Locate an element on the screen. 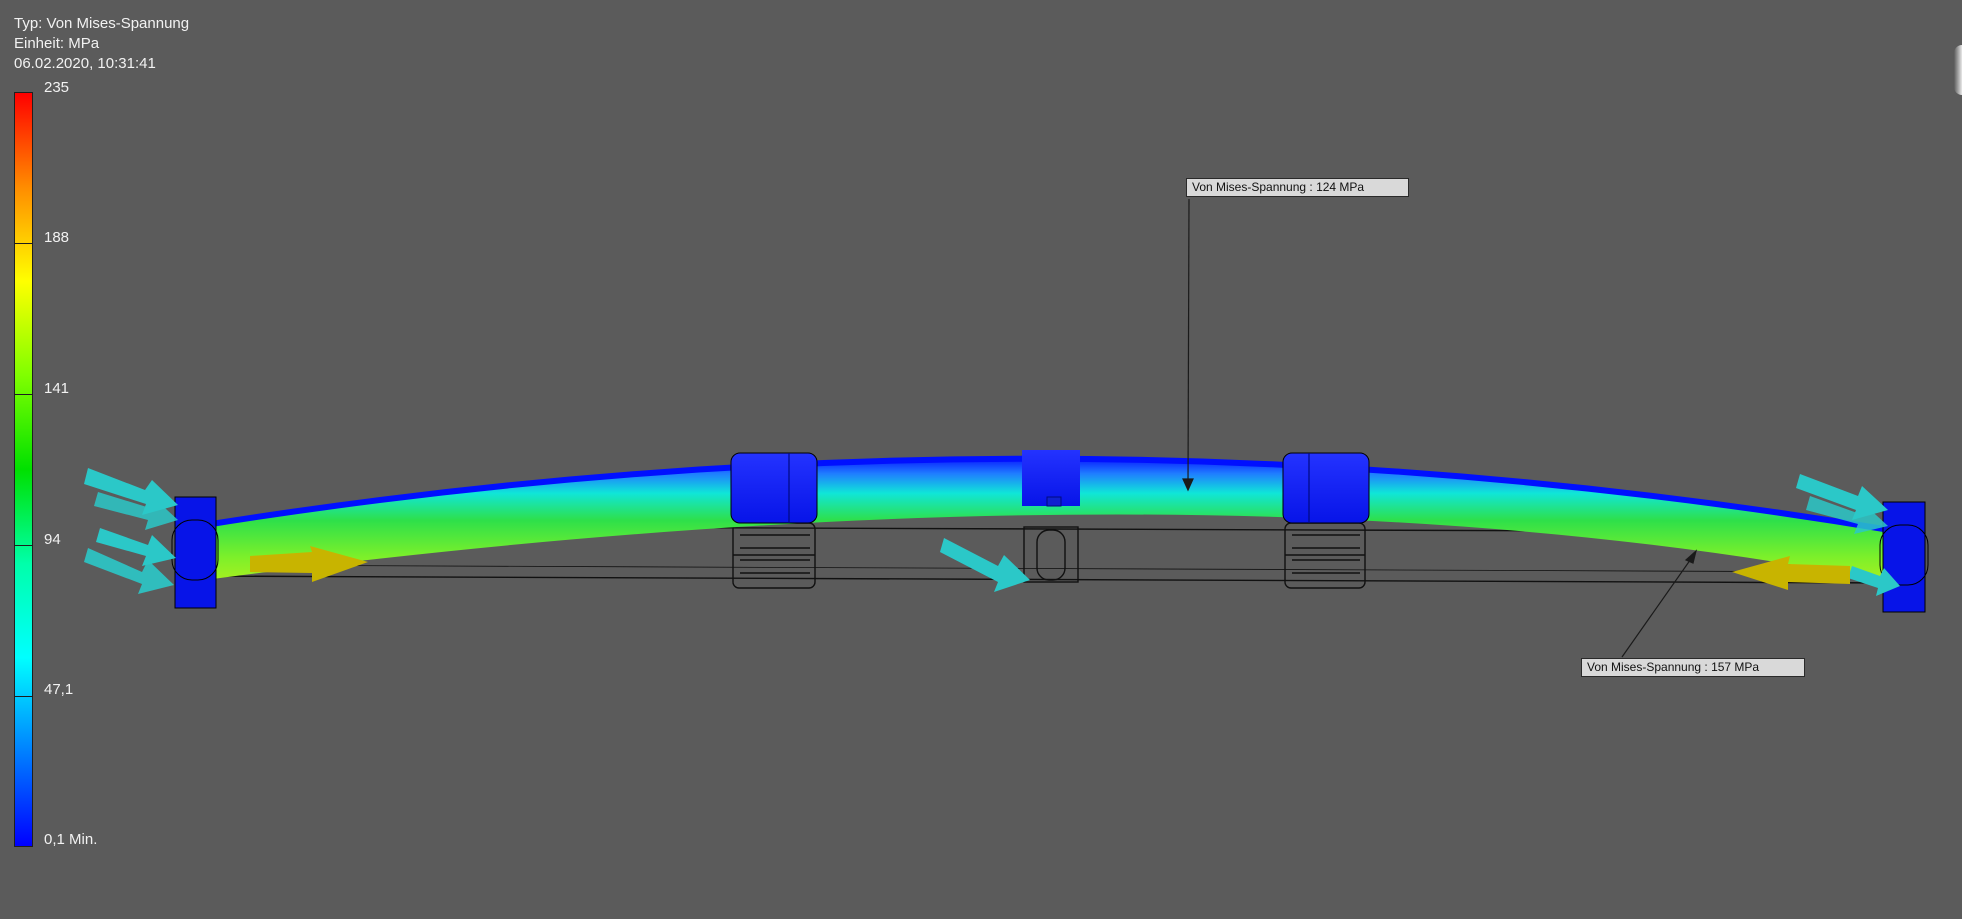 The height and width of the screenshot is (919, 1962). nut-right is located at coordinates (1326, 488).